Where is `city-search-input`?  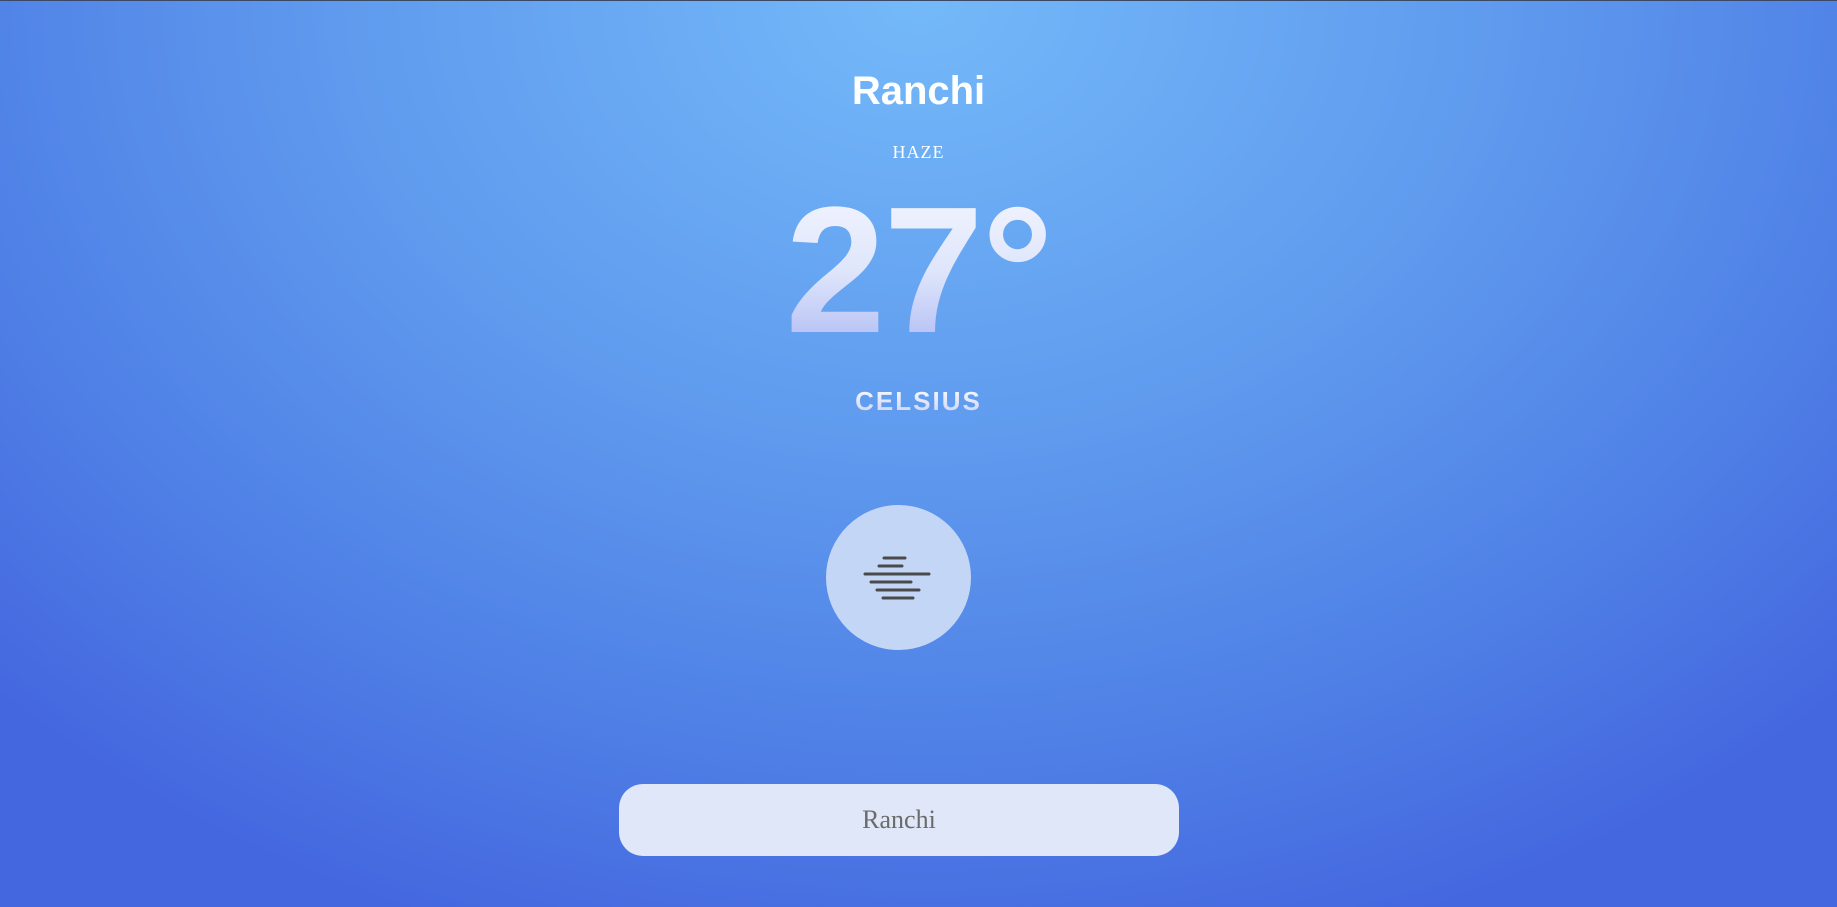
city-search-input is located at coordinates (899, 820).